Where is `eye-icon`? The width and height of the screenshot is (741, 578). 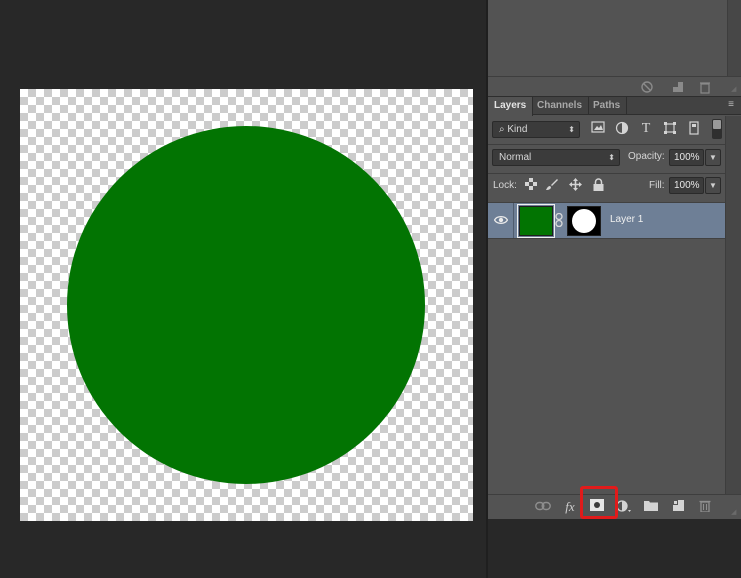 eye-icon is located at coordinates (501, 220).